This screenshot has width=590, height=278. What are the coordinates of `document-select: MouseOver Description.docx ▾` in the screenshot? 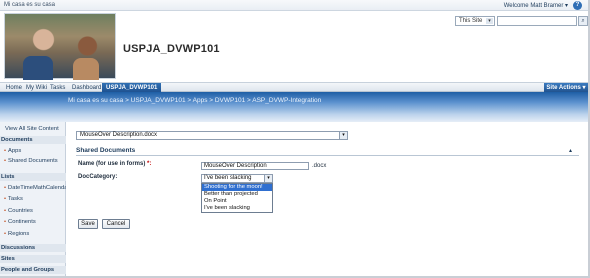 It's located at (212, 135).